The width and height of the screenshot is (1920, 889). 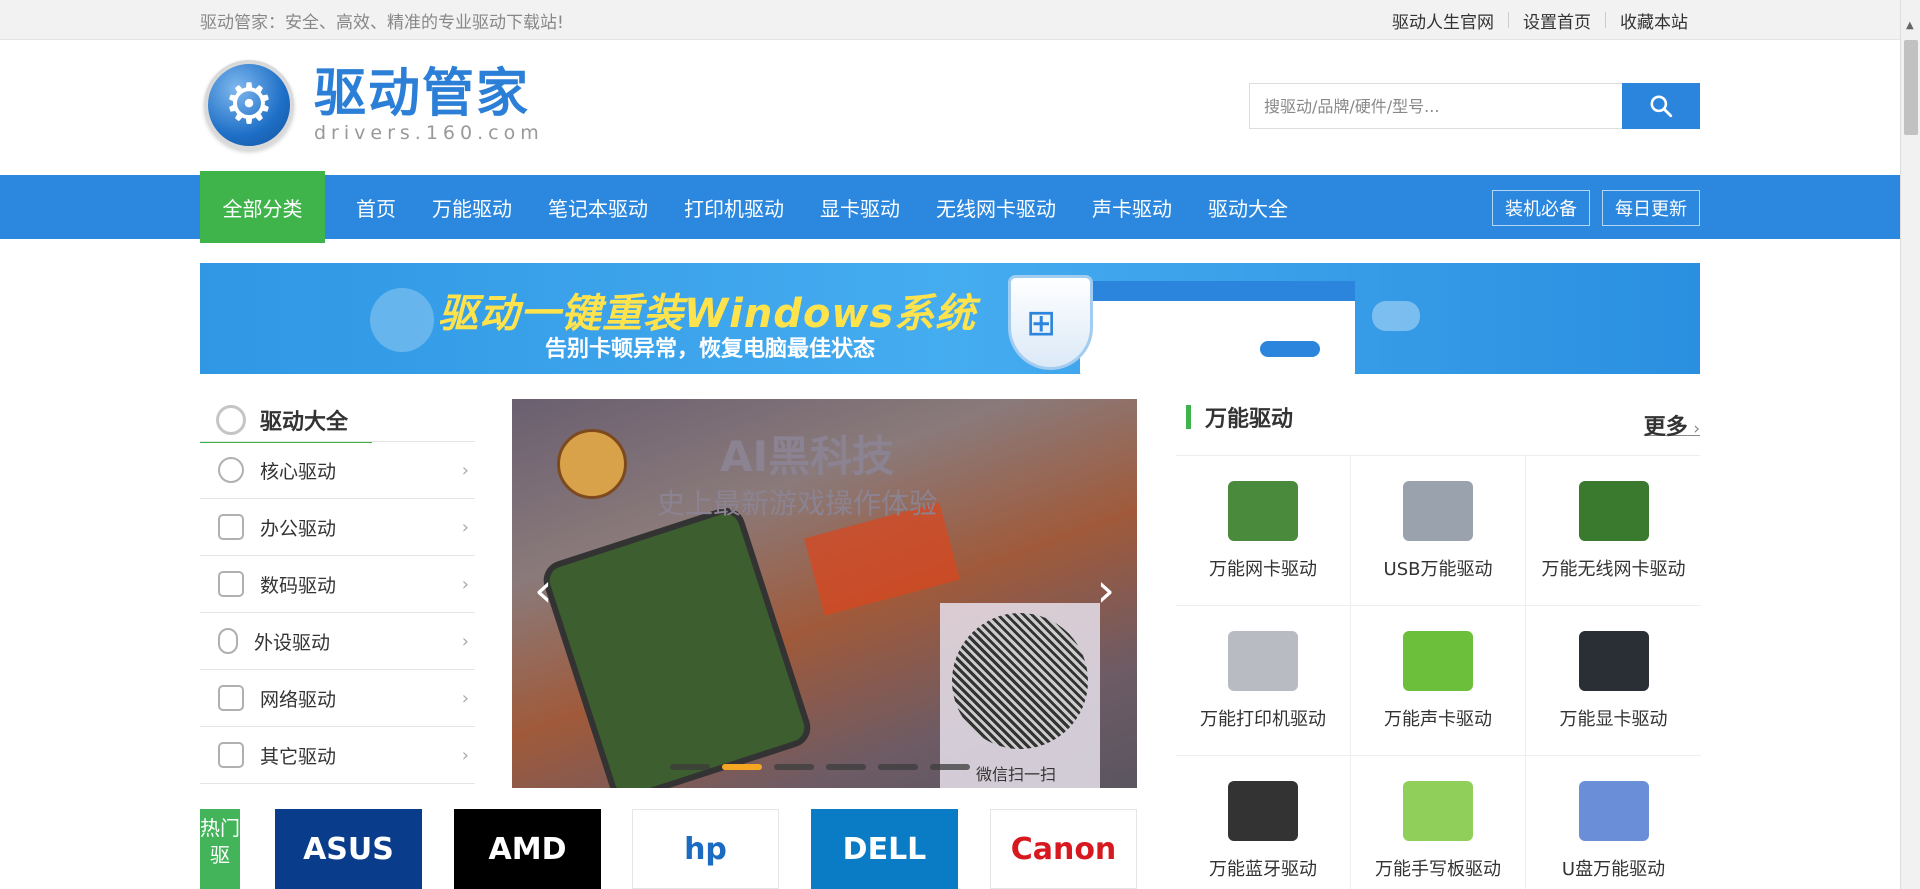 What do you see at coordinates (1911, 87) in the screenshot?
I see `scrollbar-thumb` at bounding box center [1911, 87].